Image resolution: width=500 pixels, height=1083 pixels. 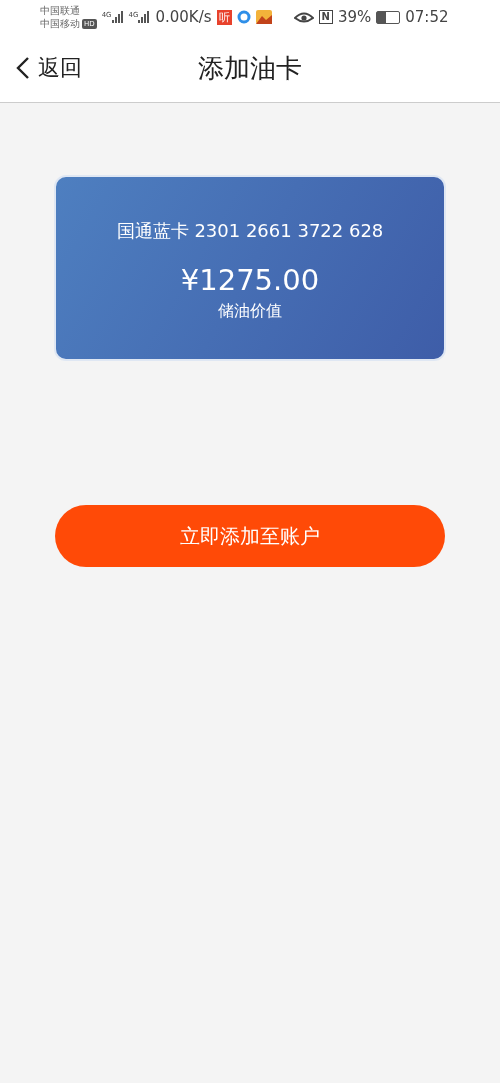 What do you see at coordinates (388, 17) in the screenshot?
I see `battery-icon` at bounding box center [388, 17].